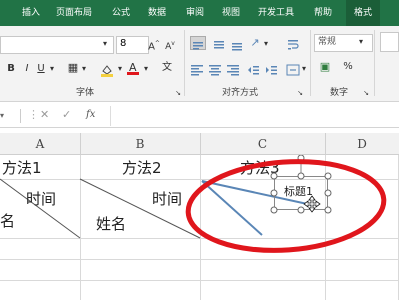 The image size is (399, 300). I want to click on font-dialog-launcher-icon: ↘, so click(178, 93).